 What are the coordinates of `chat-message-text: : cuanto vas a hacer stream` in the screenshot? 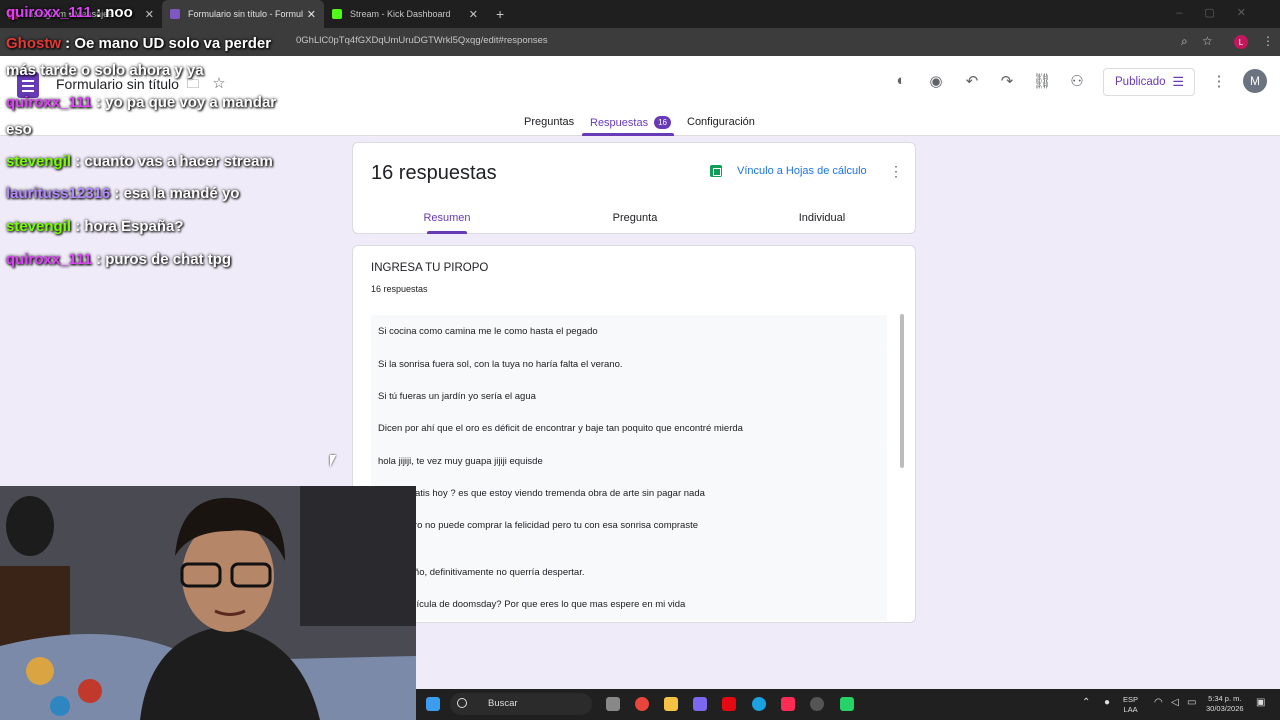 It's located at (174, 161).